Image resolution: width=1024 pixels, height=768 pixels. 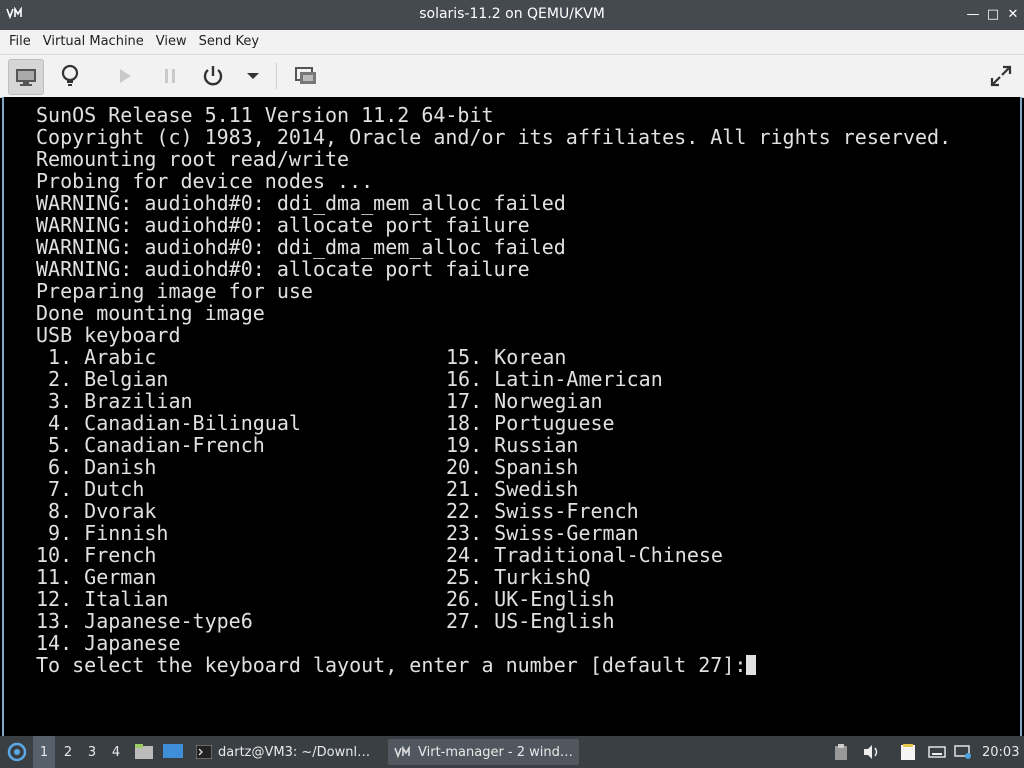 I want to click on menu-send-key: Send Key, so click(x=229, y=39).